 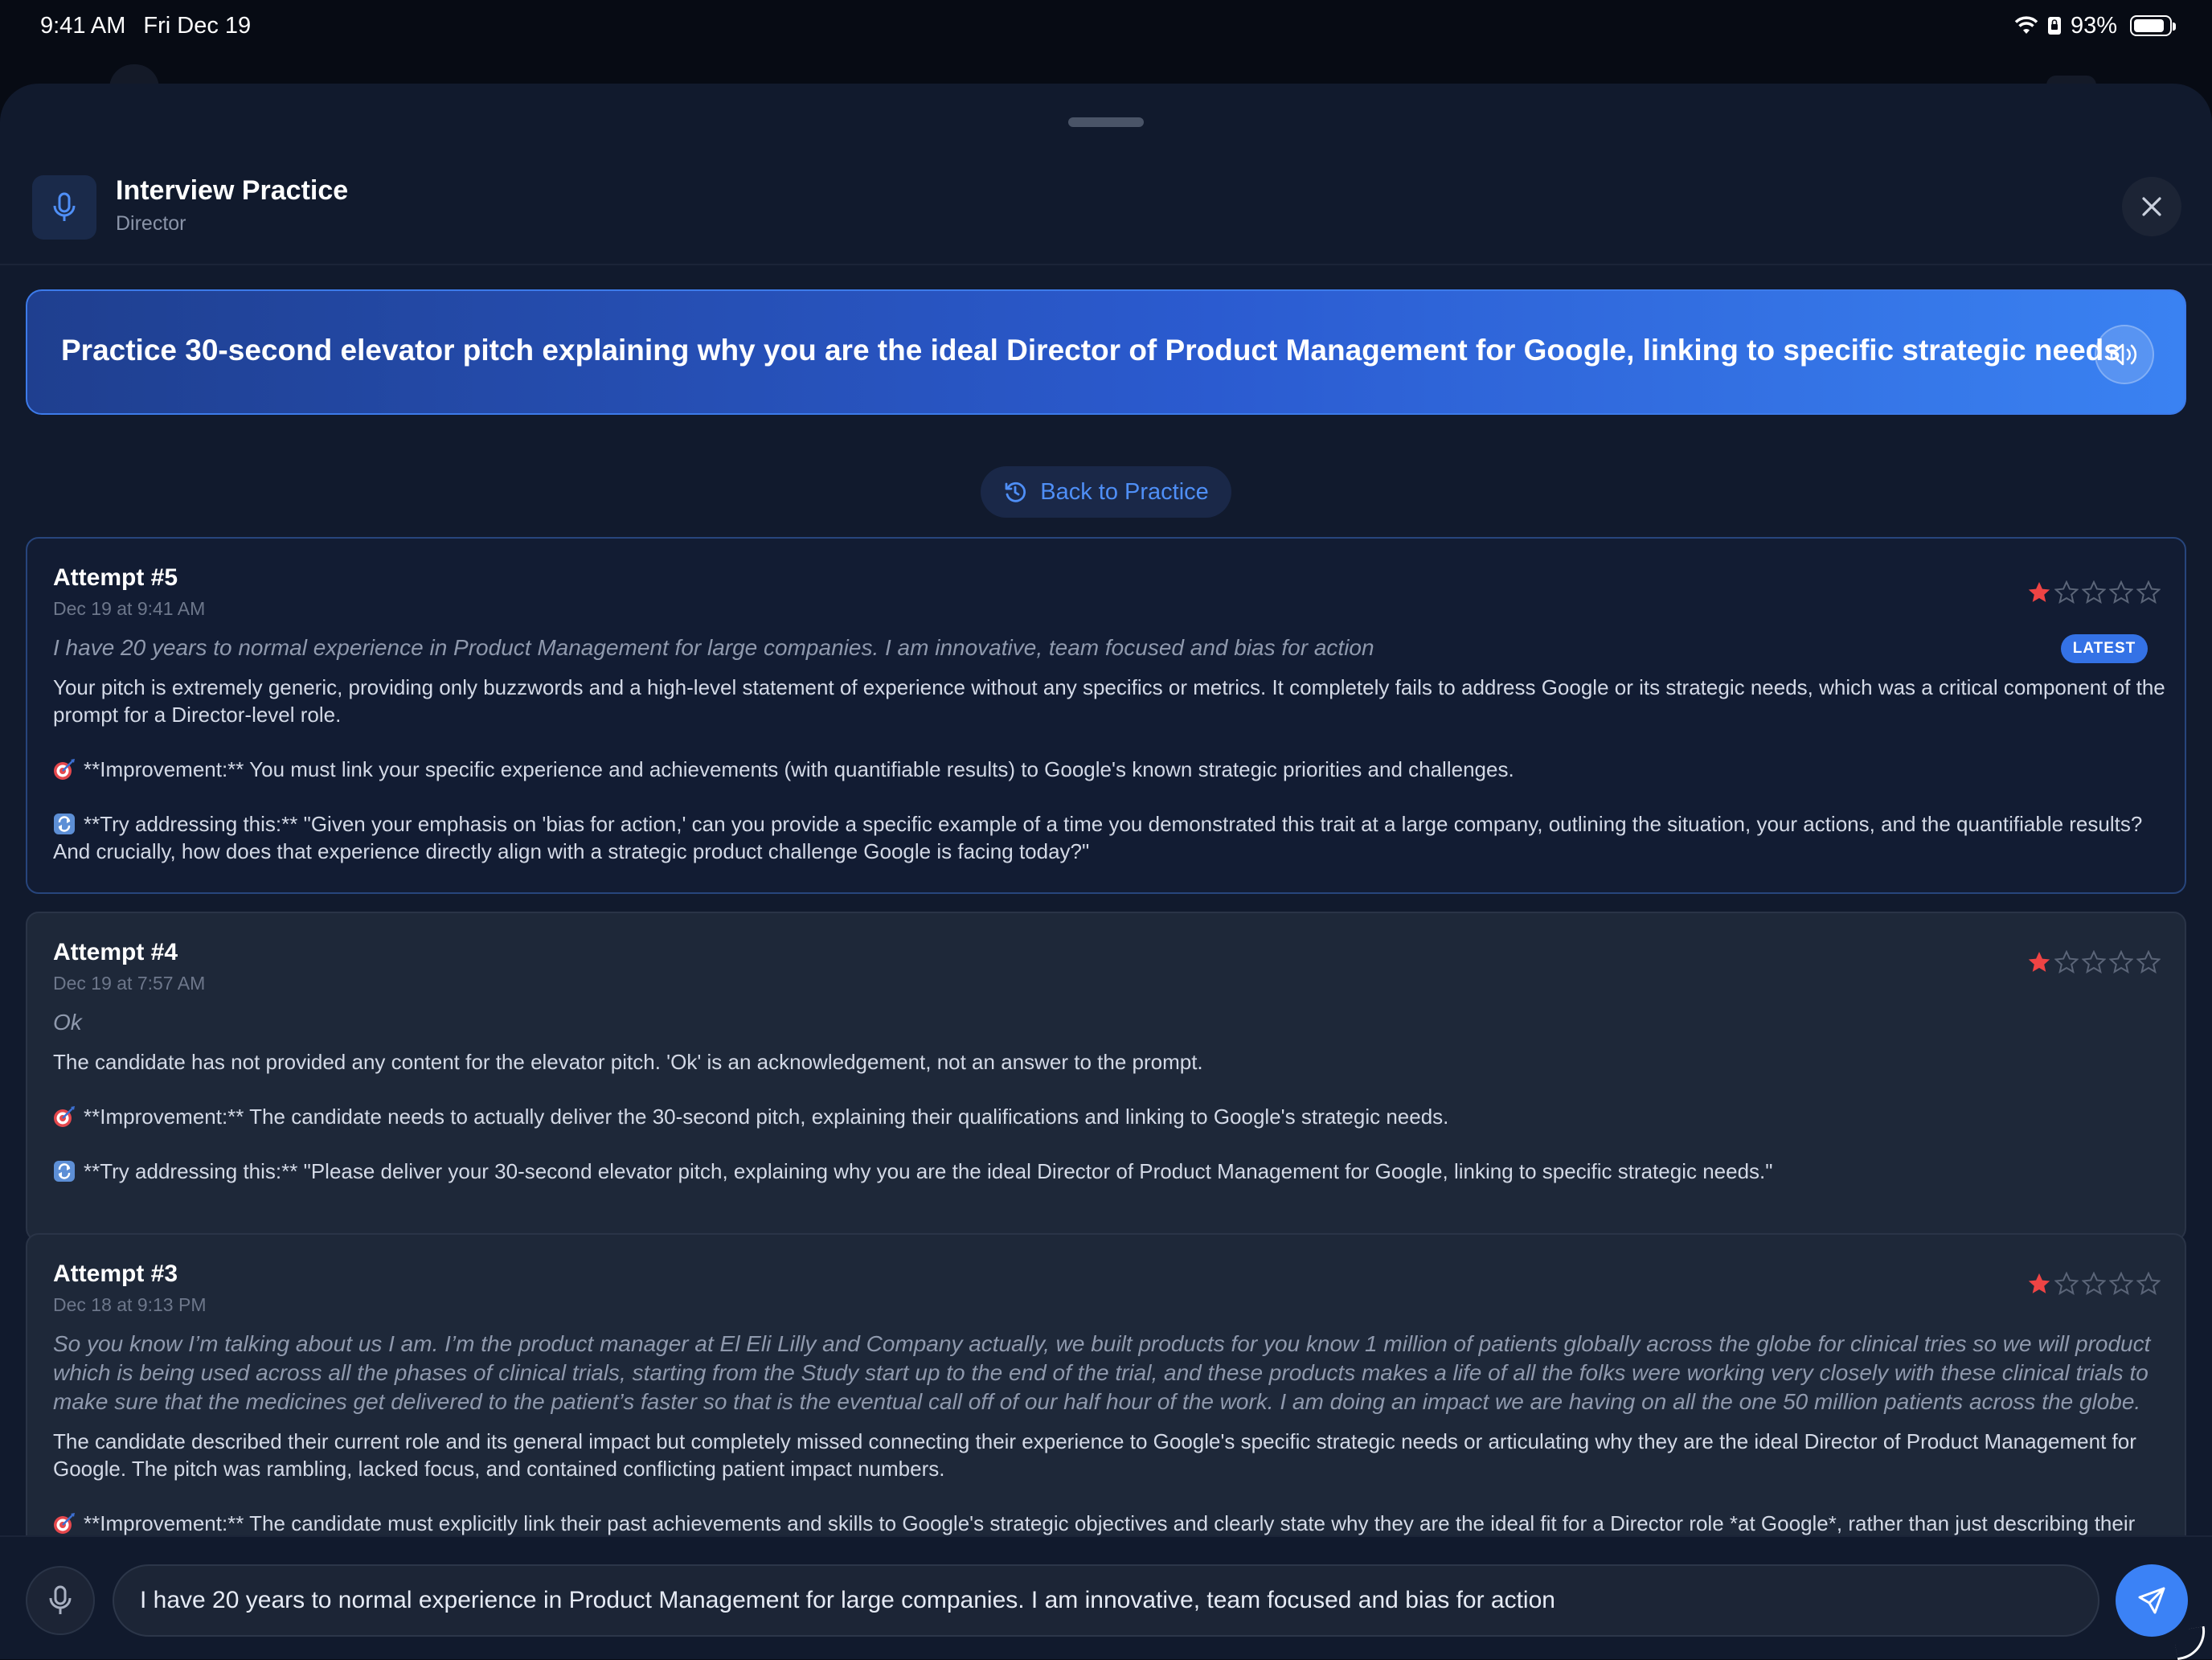 What do you see at coordinates (83, 25) in the screenshot?
I see `status-time: 9:41 AM` at bounding box center [83, 25].